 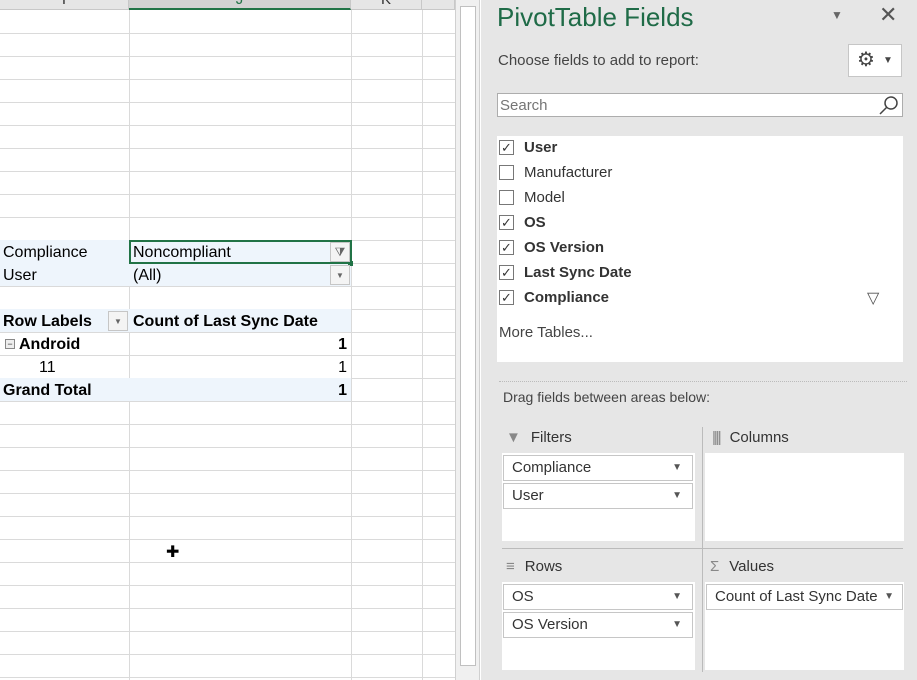 I want to click on chip-label: Compliance, so click(x=552, y=467).